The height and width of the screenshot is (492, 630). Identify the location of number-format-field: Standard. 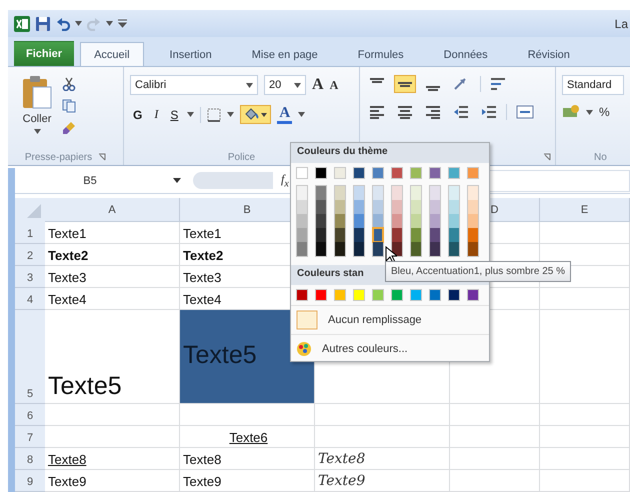
(593, 85).